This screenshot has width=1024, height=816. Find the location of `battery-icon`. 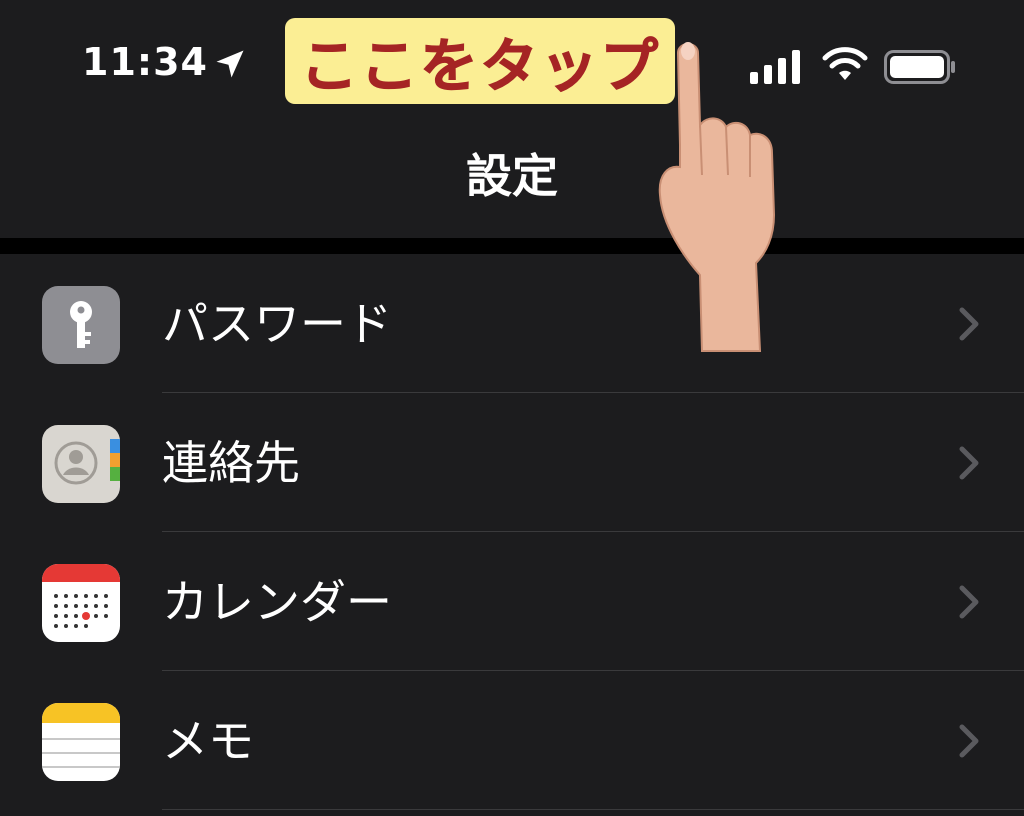

battery-icon is located at coordinates (919, 67).